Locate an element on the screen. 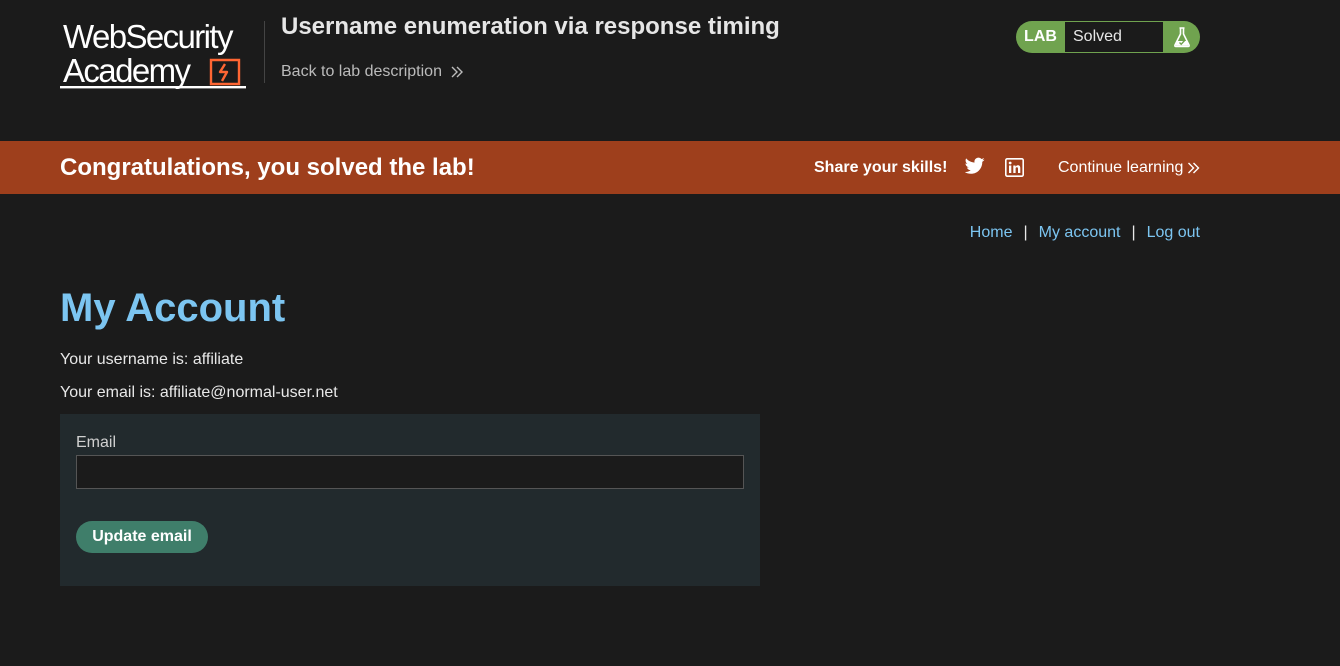 The height and width of the screenshot is (666, 1340). email-field is located at coordinates (410, 472).